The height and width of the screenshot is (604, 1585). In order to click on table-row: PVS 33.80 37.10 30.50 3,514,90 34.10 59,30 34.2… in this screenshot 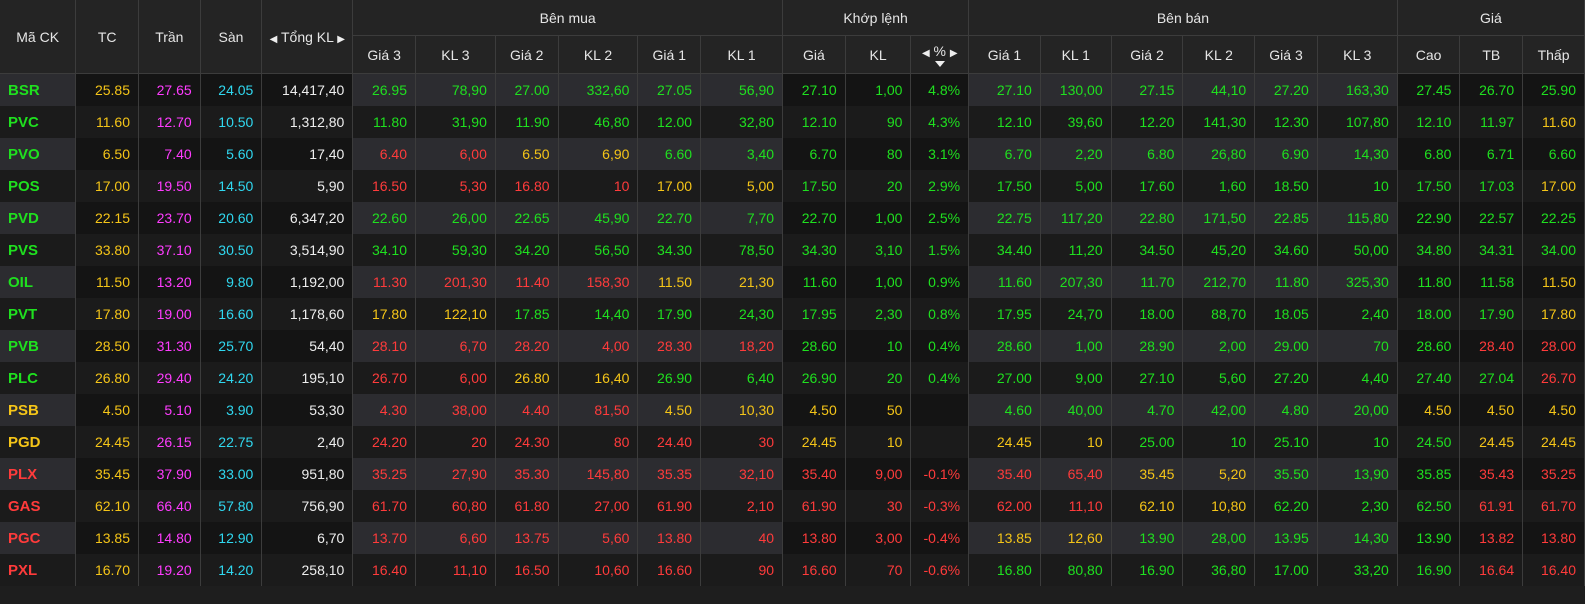, I will do `click(792, 250)`.